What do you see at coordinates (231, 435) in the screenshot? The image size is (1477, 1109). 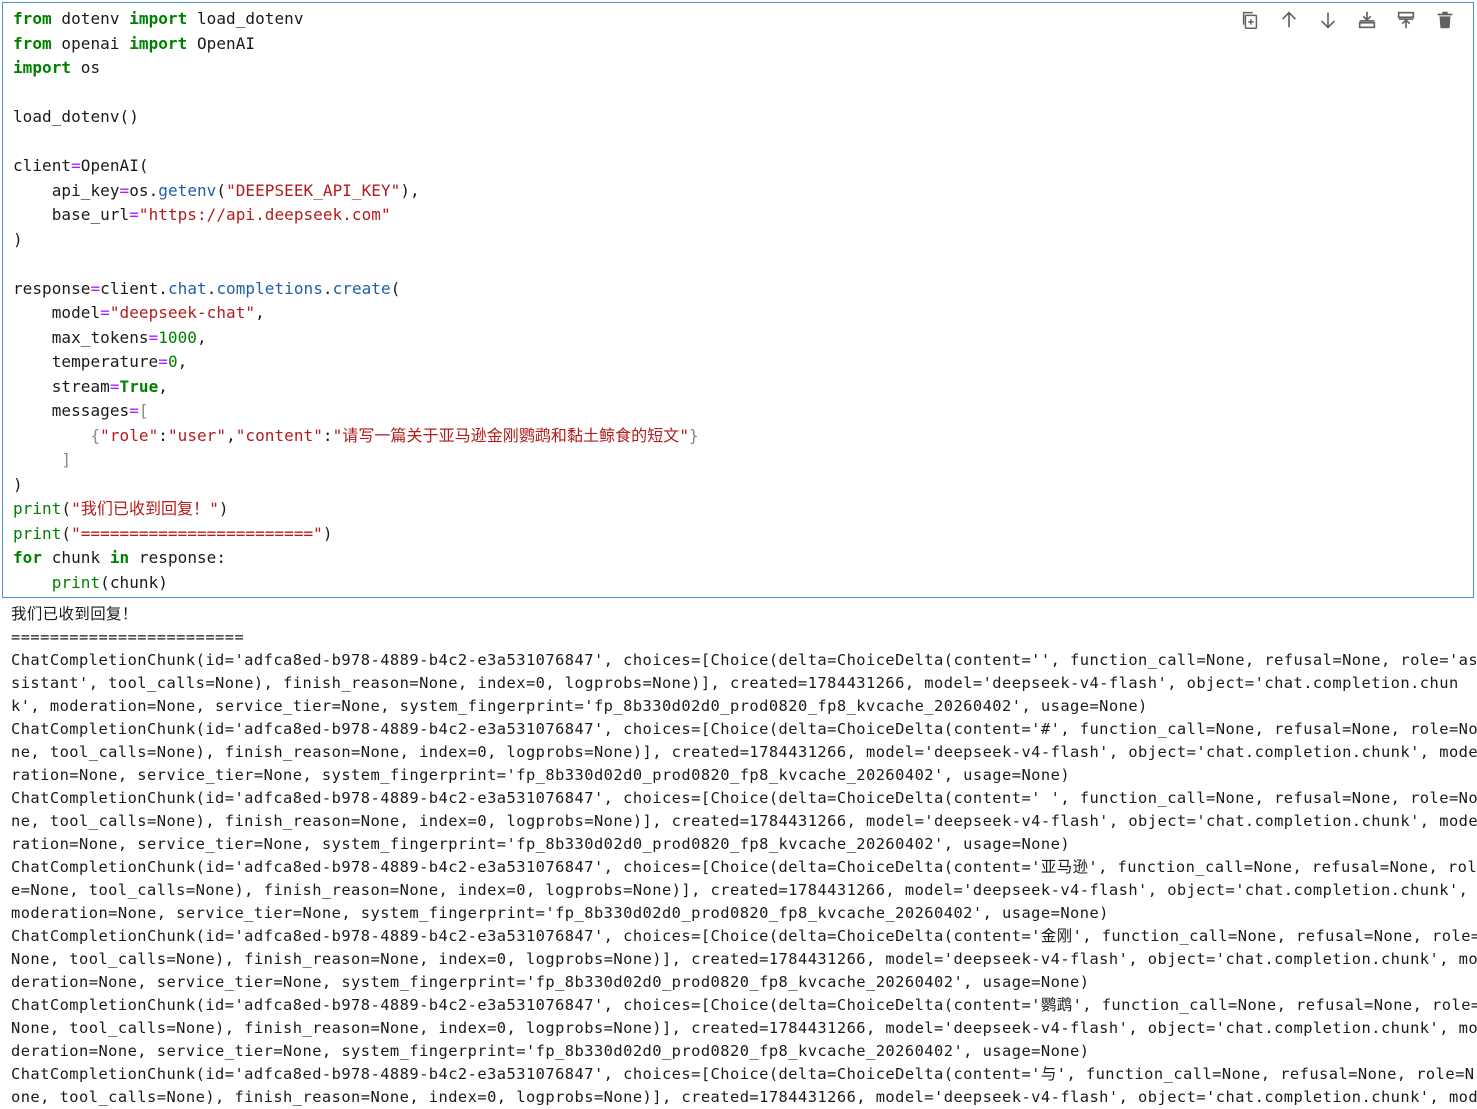 I see `code-token: ,` at bounding box center [231, 435].